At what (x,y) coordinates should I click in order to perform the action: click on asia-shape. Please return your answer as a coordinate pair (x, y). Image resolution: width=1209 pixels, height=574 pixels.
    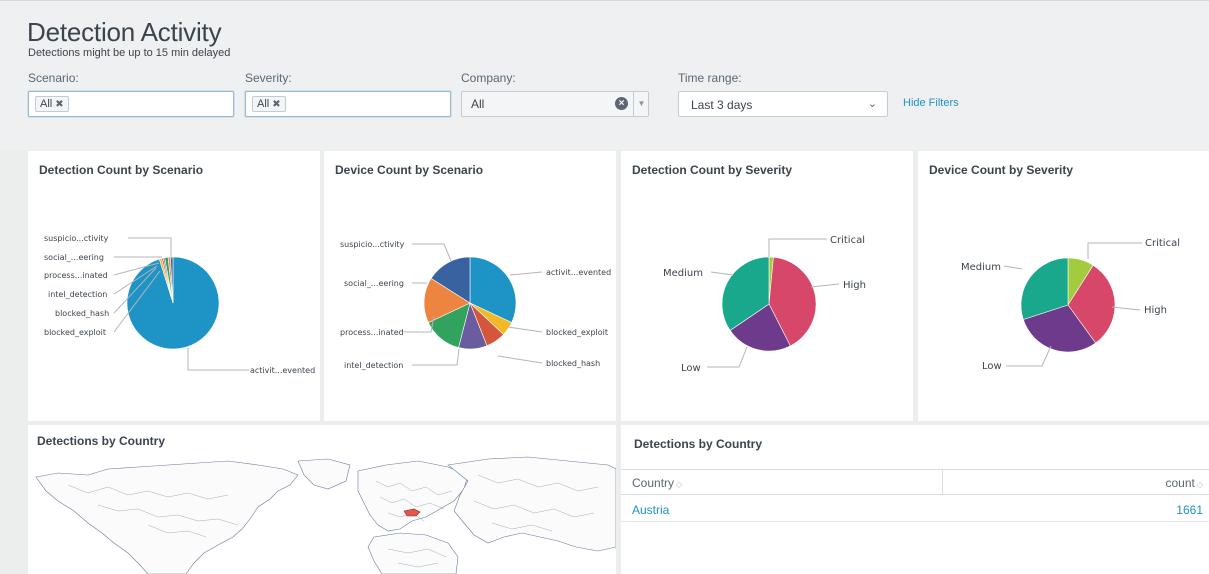
    Looking at the image, I should click on (531, 504).